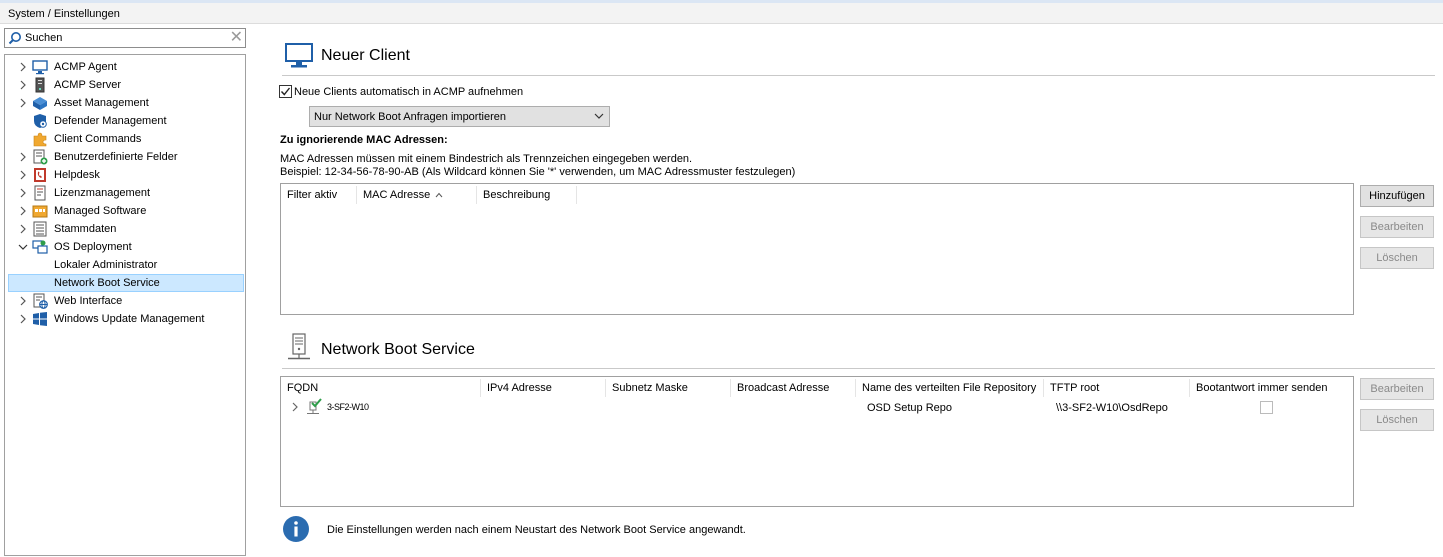 Image resolution: width=1443 pixels, height=557 pixels. Describe the element at coordinates (236, 38) in the screenshot. I see `clear-search-icon: ✕` at that location.